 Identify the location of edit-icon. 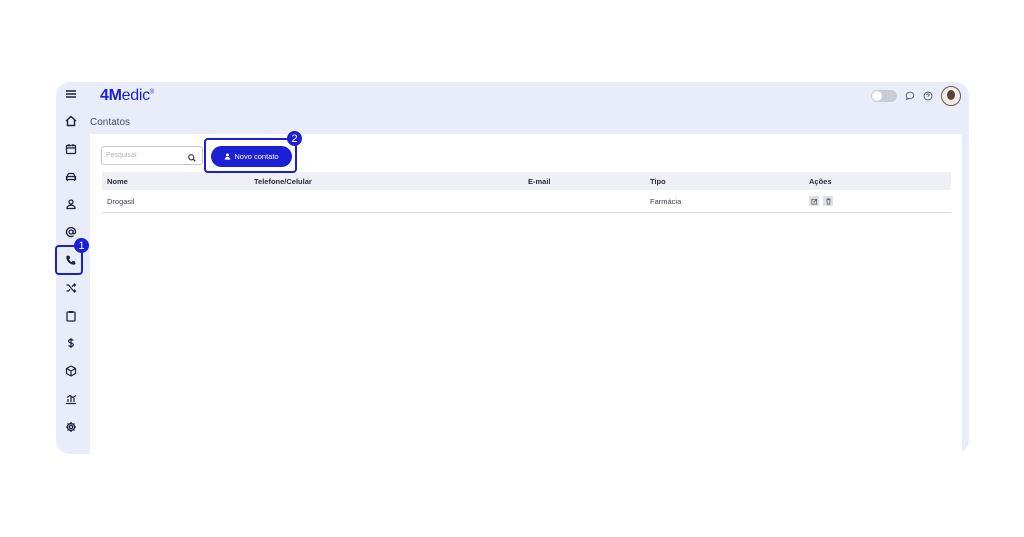
(814, 201).